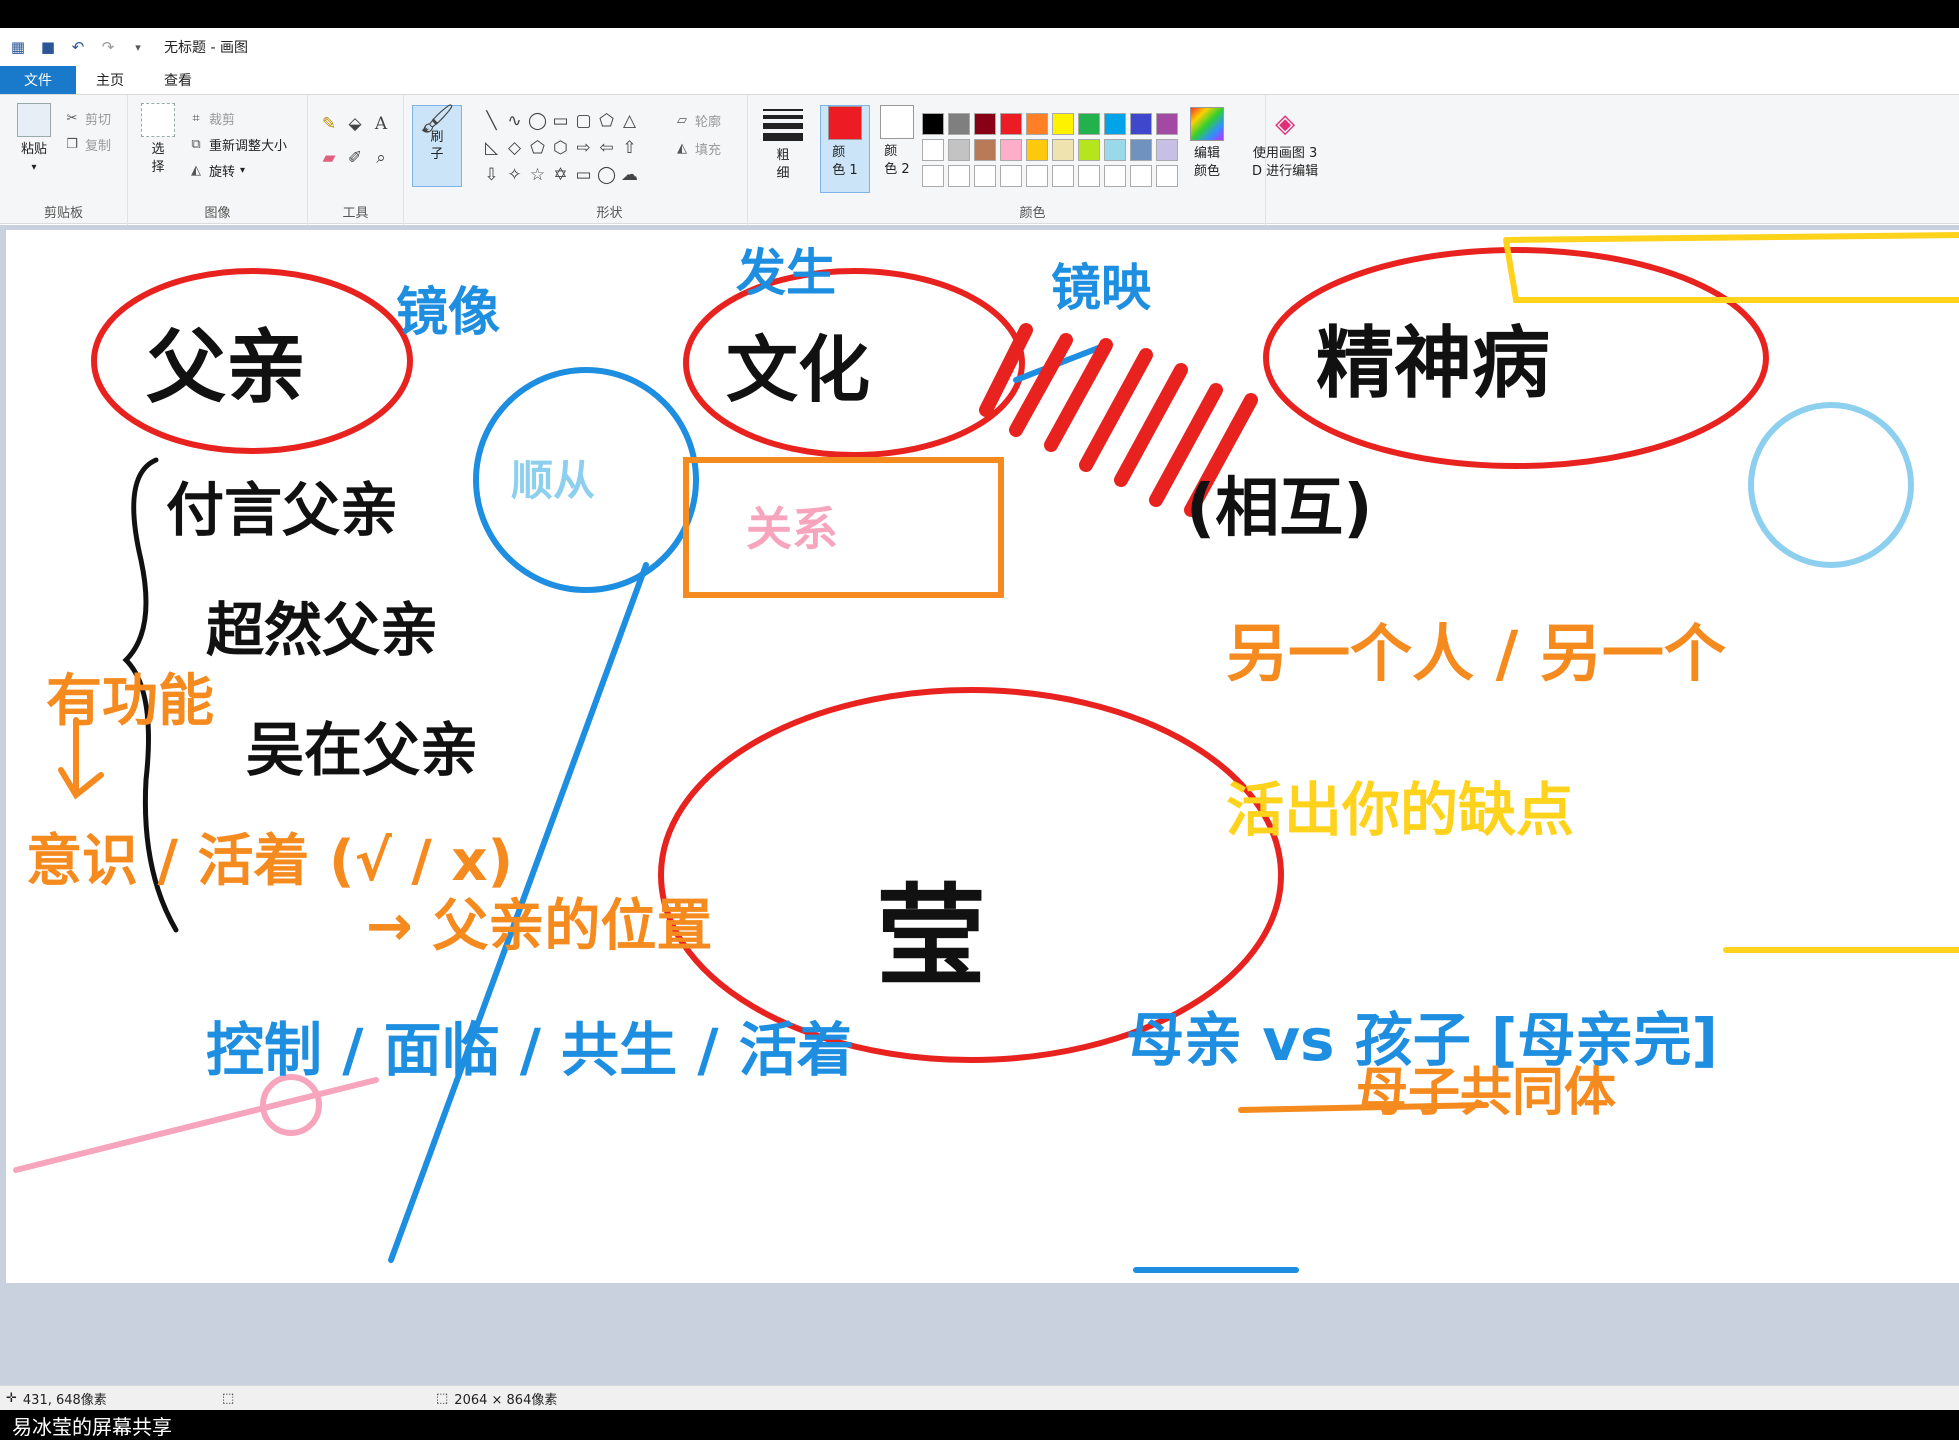 Image resolution: width=1959 pixels, height=1440 pixels. Describe the element at coordinates (697, 148) in the screenshot. I see `fill-button: ◭ 填充` at that location.